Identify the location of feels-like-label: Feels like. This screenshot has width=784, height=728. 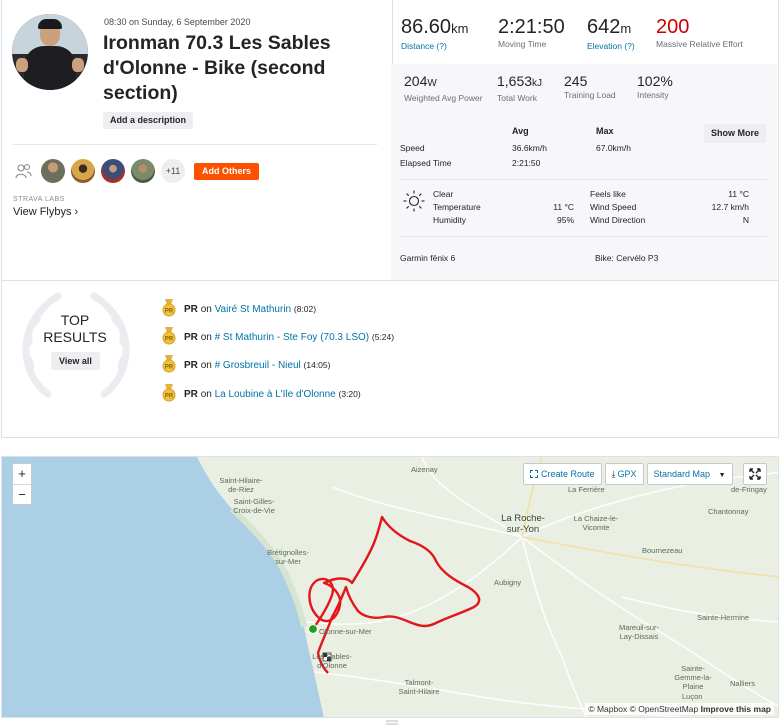
(608, 194).